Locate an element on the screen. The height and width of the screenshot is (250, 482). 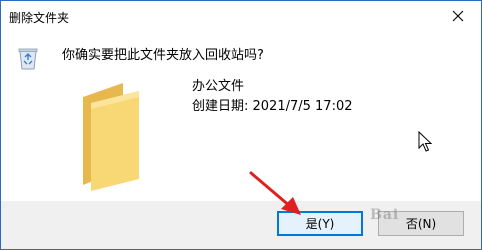
title-bar: 删除文件夹 is located at coordinates (241, 16).